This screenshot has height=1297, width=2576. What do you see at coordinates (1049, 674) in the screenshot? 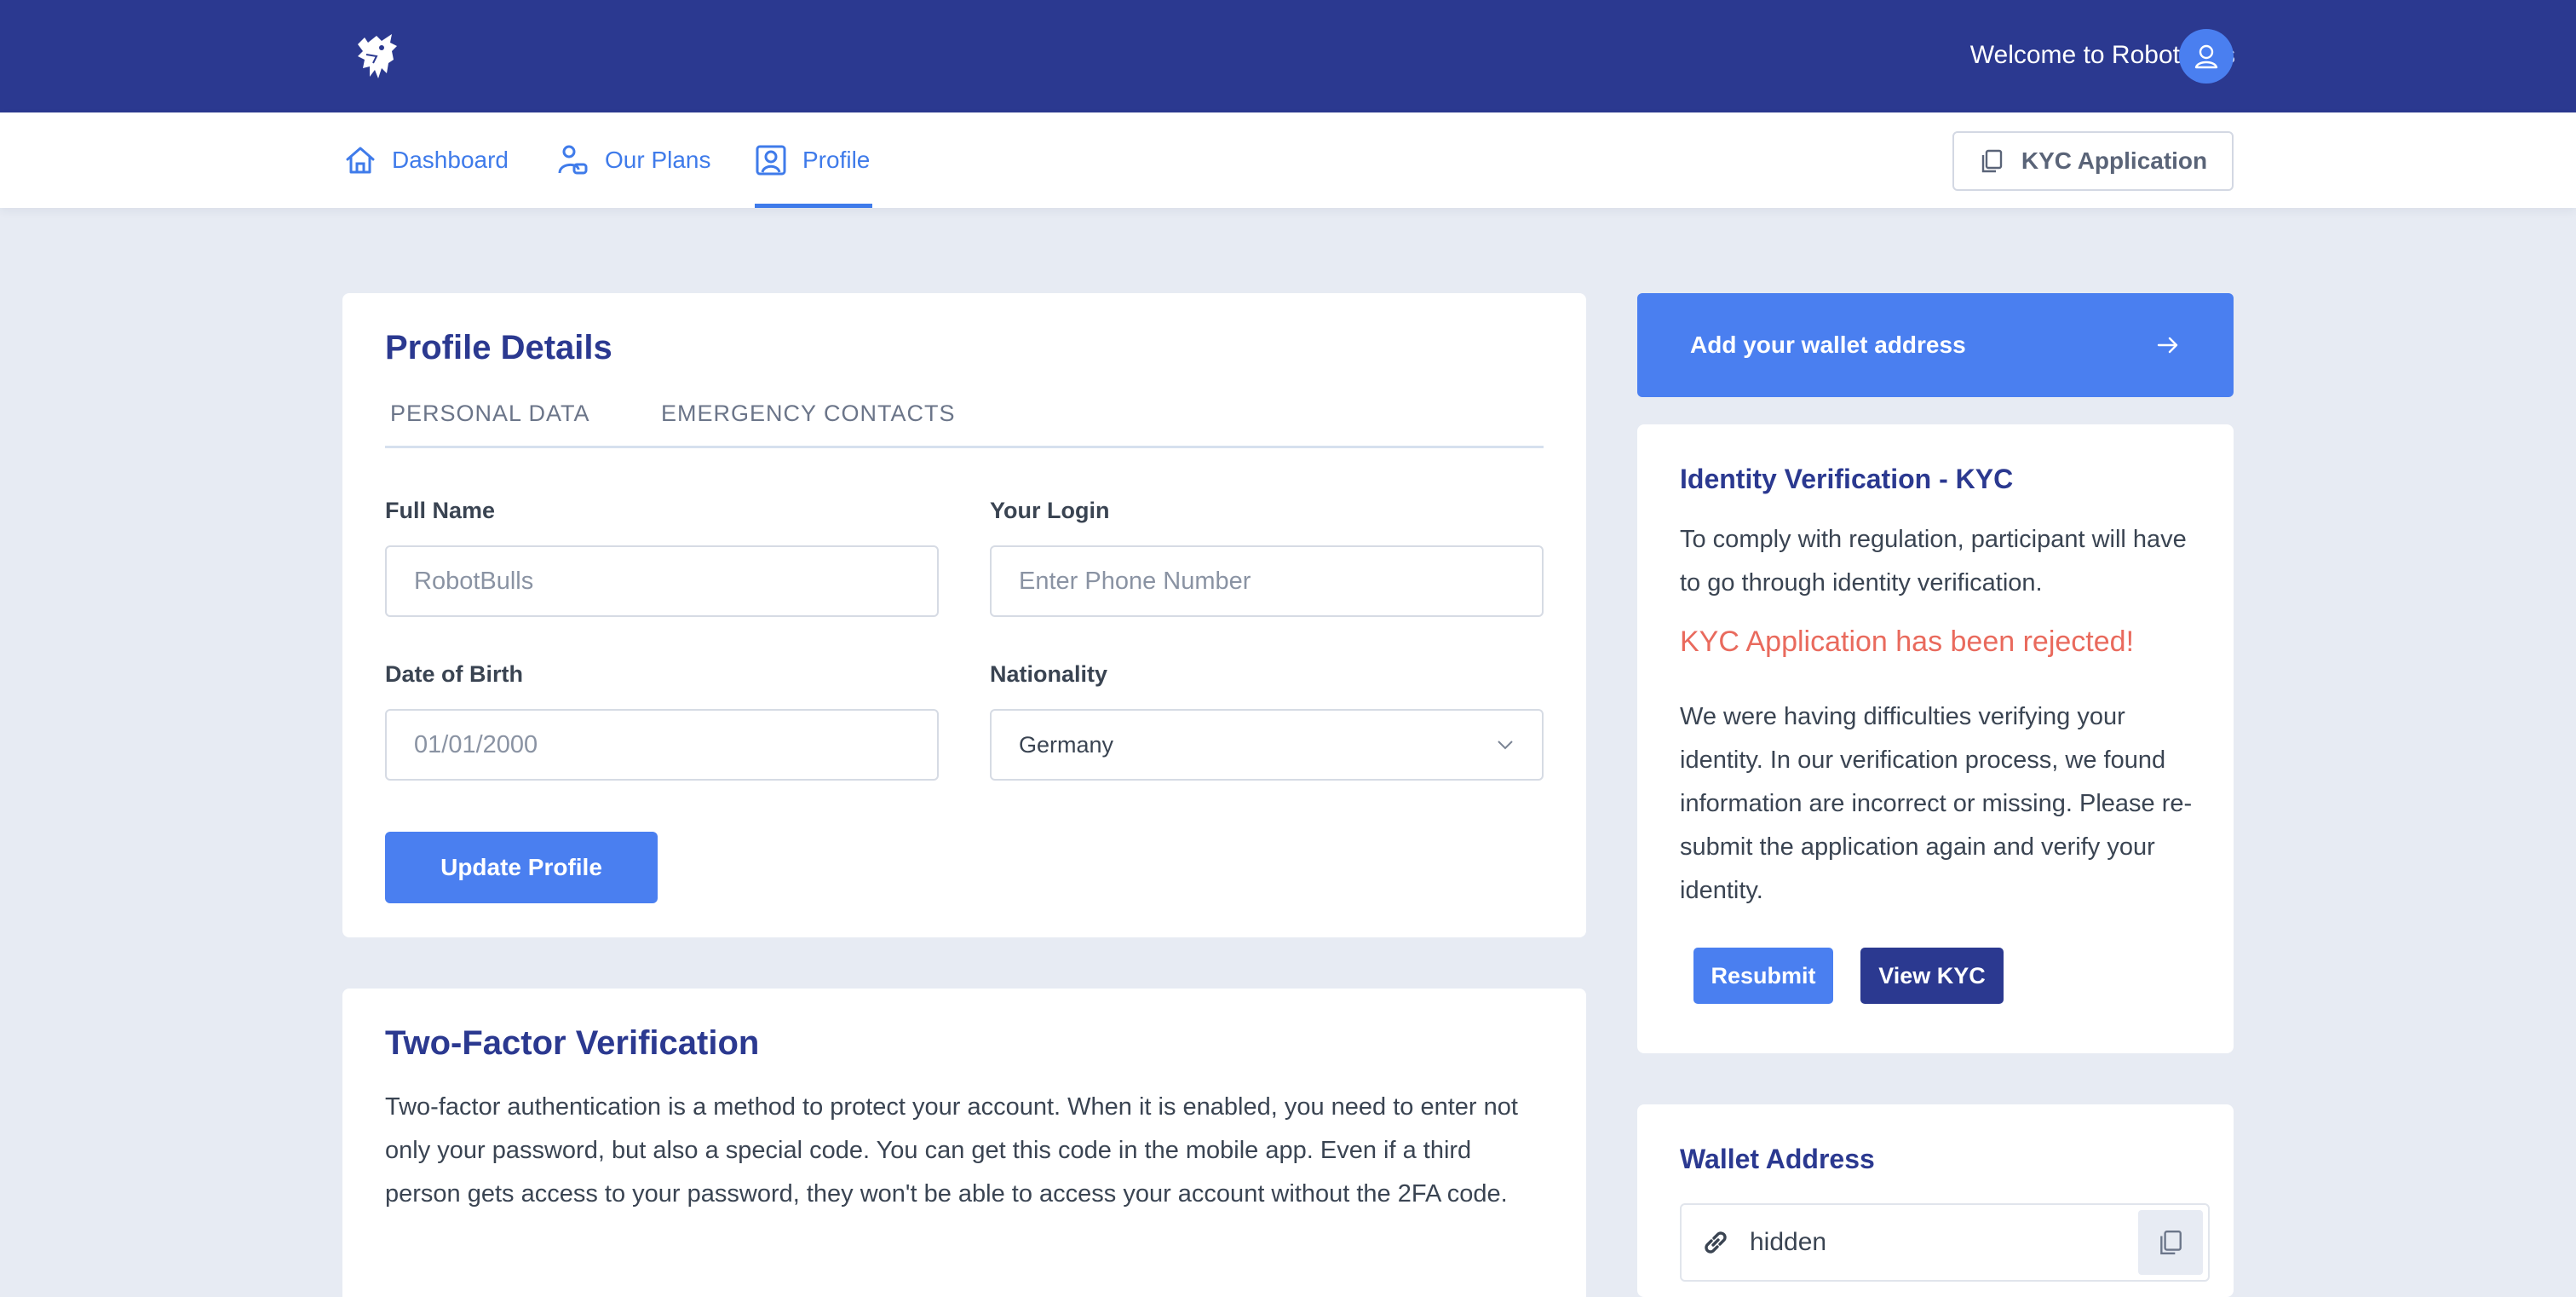
I see `nationality-label: Nationality` at bounding box center [1049, 674].